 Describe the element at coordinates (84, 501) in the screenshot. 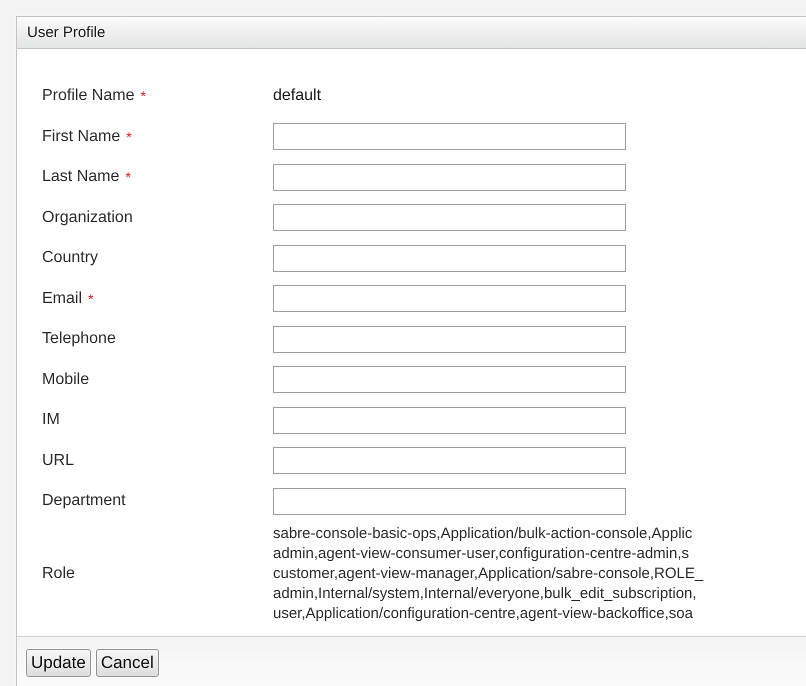

I see `field-label: Department` at that location.